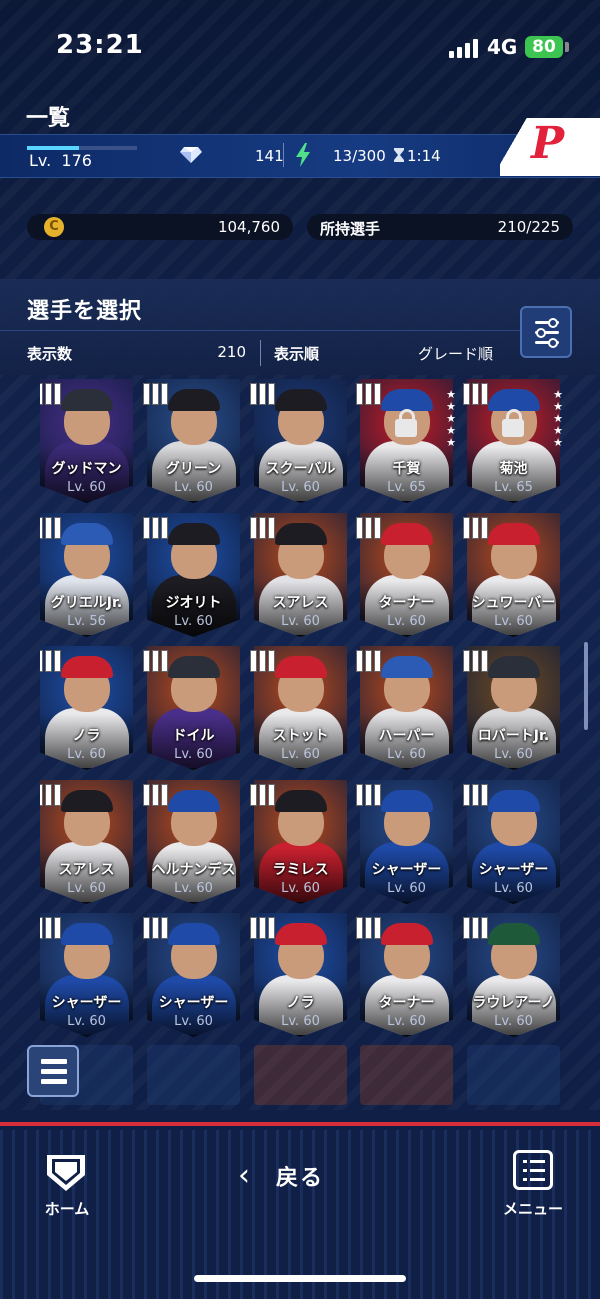 Image resolution: width=600 pixels, height=1299 pixels. I want to click on player-name: ラウレアーノ, so click(513, 1003).